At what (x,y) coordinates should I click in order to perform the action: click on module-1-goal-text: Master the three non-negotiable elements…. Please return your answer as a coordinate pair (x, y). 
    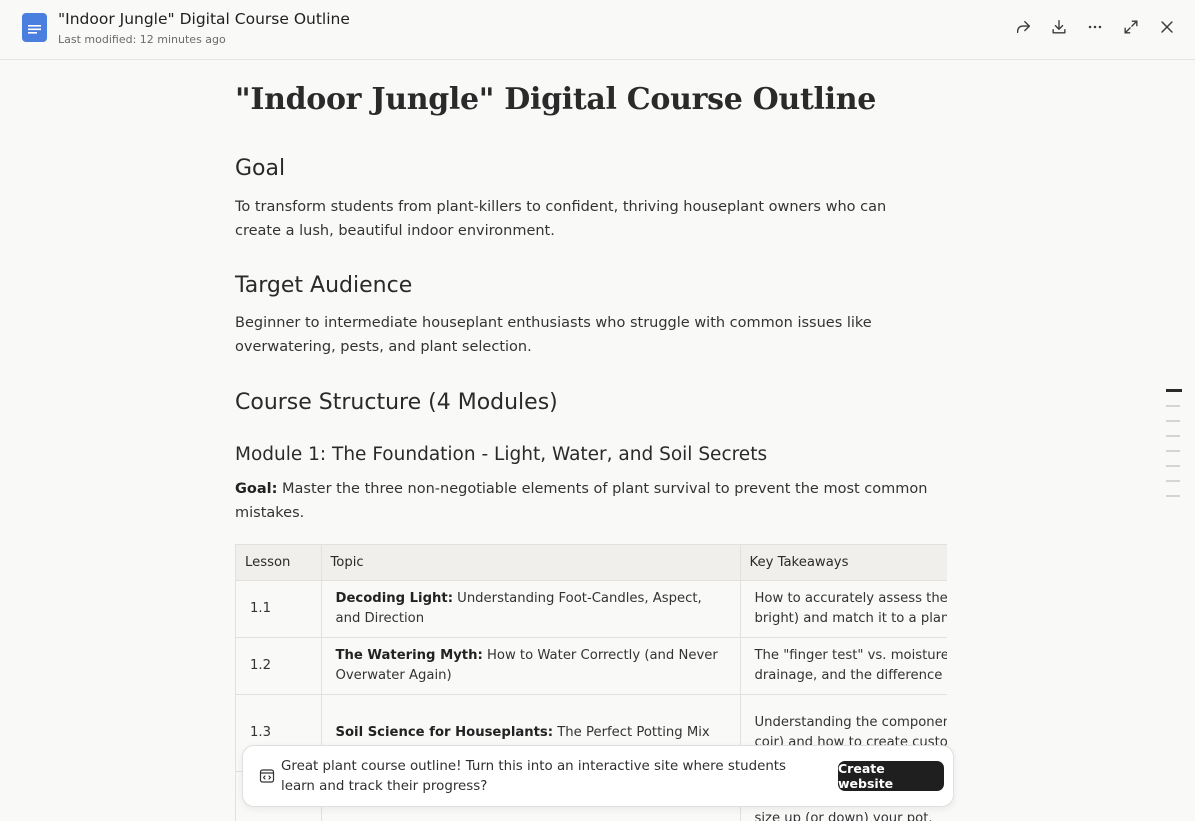
    Looking at the image, I should click on (581, 501).